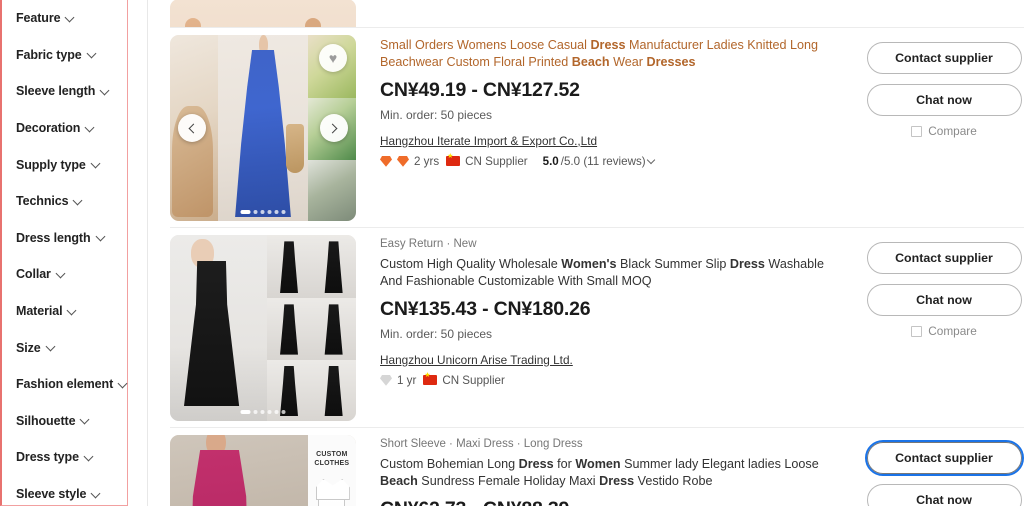 The width and height of the screenshot is (1024, 506). Describe the element at coordinates (481, 444) in the screenshot. I see `product-tagline: Short Sleeve · Maxi Dress · Long Dress` at that location.